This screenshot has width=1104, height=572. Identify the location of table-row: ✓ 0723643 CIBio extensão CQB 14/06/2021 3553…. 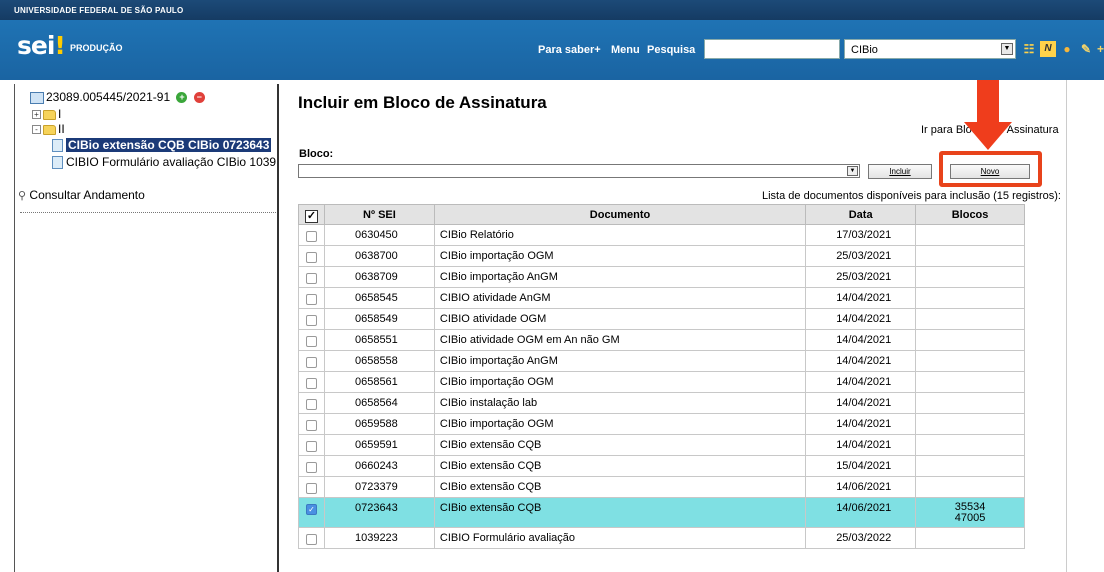
(661, 512).